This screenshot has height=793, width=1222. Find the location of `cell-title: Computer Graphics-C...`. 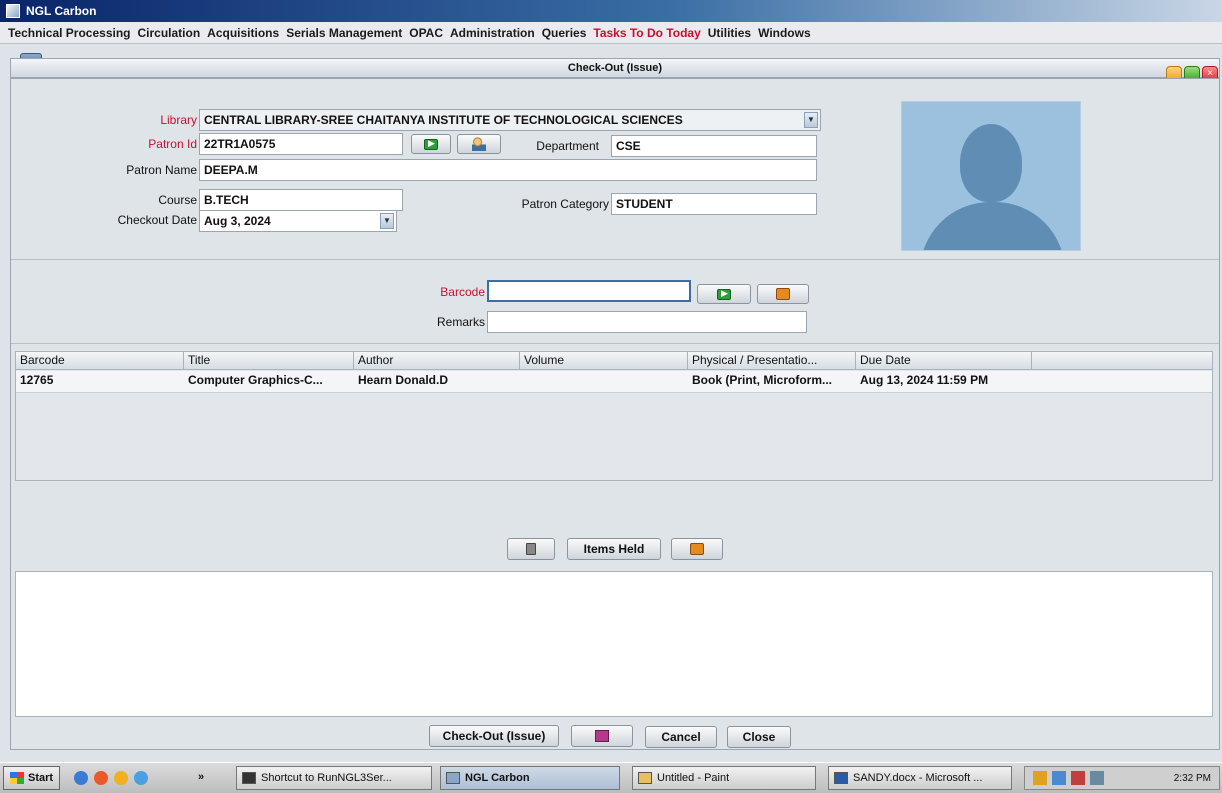

cell-title: Computer Graphics-C... is located at coordinates (255, 380).